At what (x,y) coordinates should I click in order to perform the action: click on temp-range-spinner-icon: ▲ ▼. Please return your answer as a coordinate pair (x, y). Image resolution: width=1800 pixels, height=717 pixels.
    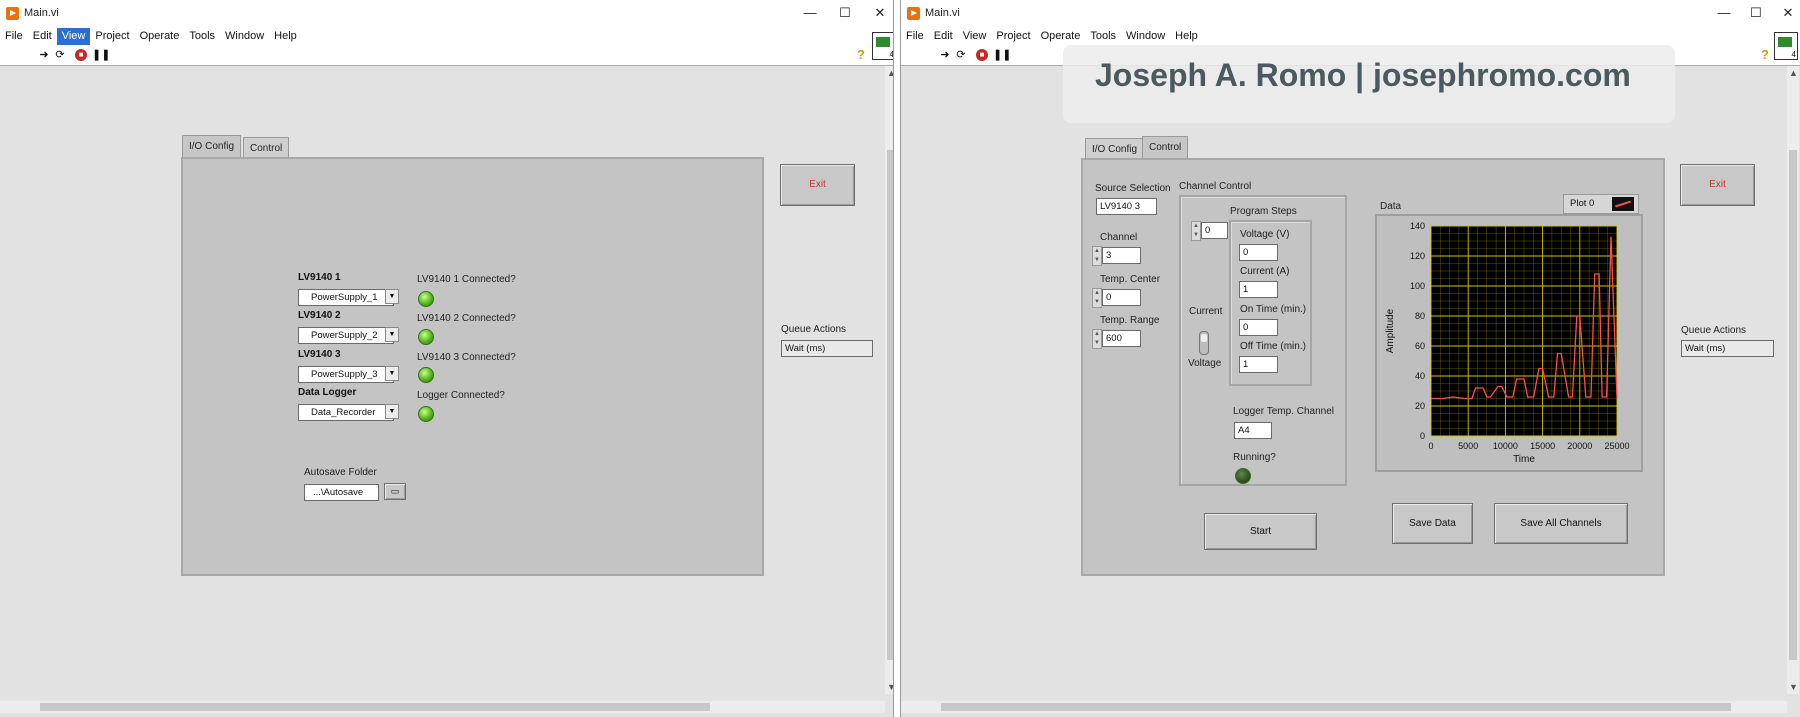
    Looking at the image, I should click on (1097, 339).